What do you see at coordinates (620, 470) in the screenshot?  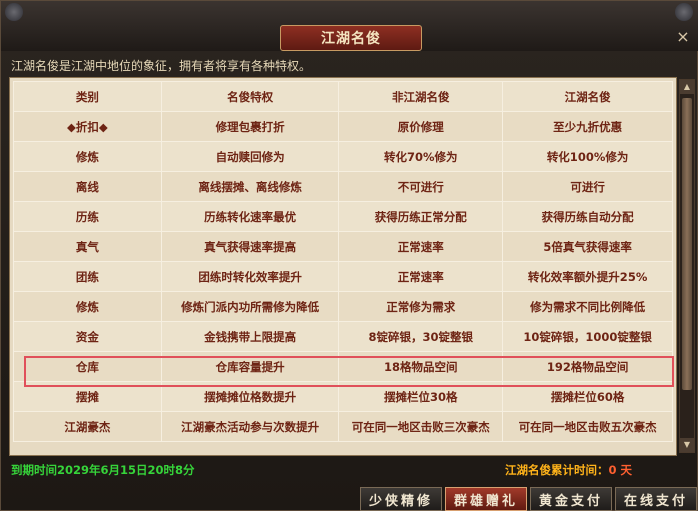 I see `accumulated-time-value: 0 天` at bounding box center [620, 470].